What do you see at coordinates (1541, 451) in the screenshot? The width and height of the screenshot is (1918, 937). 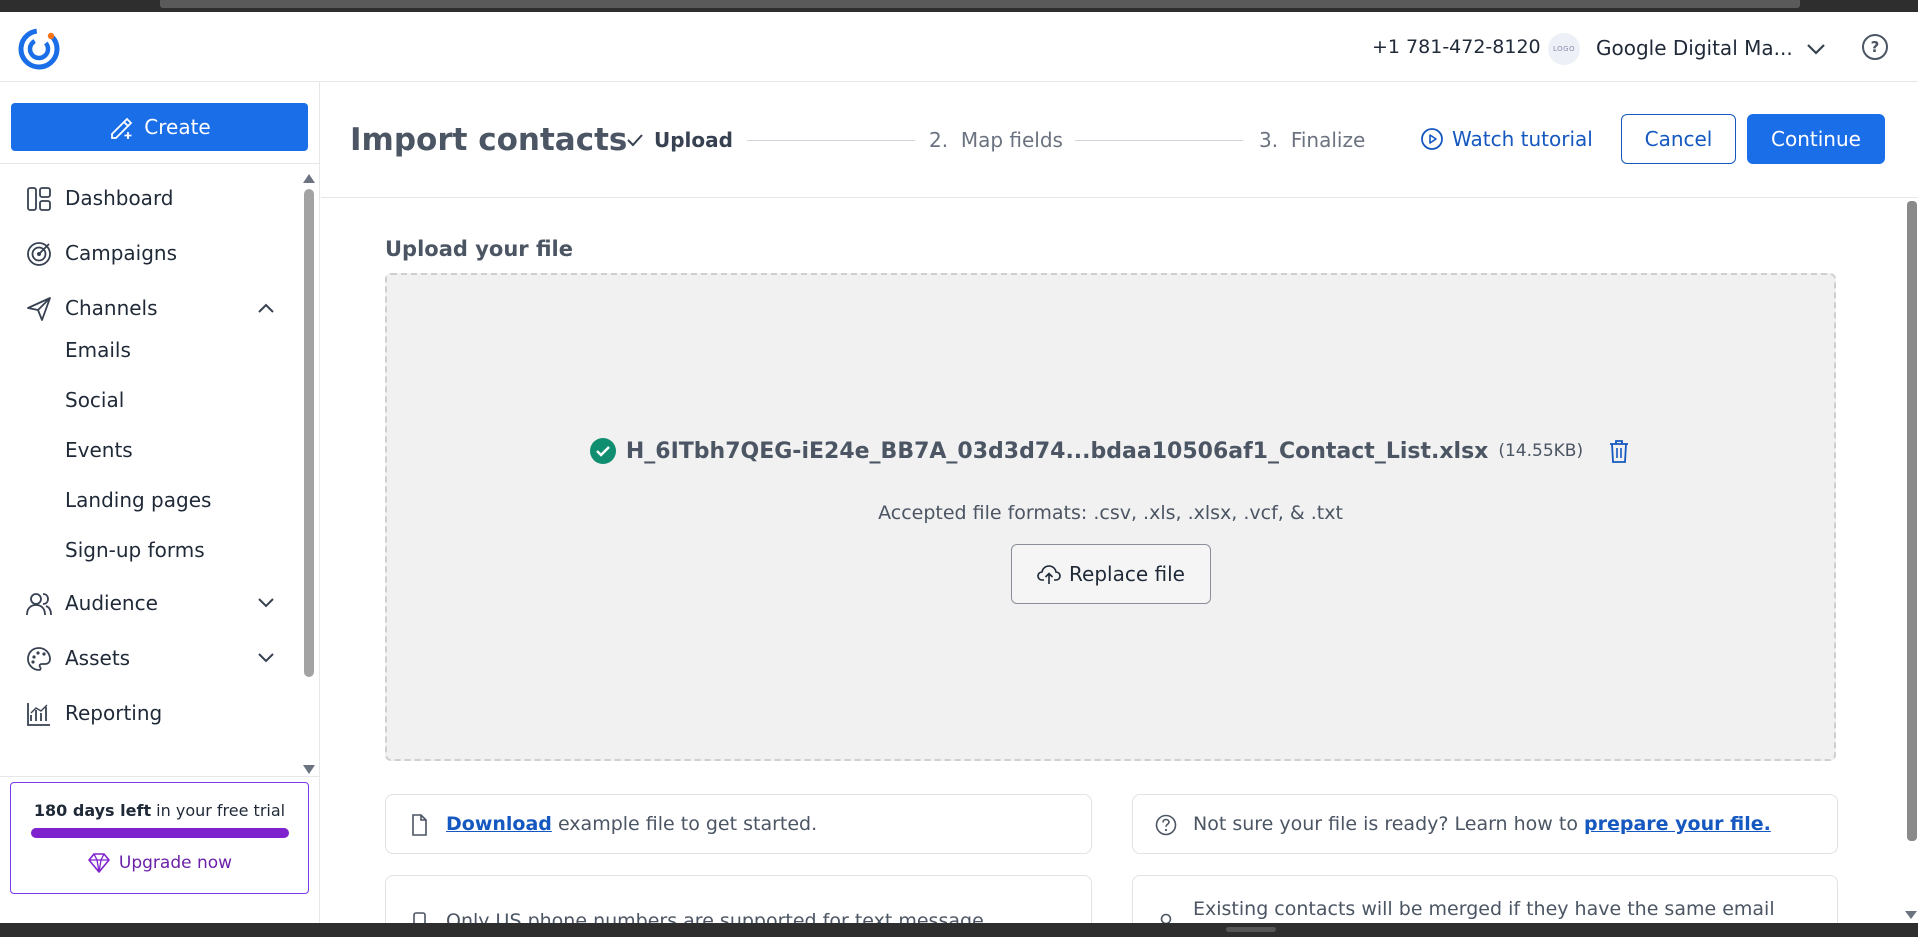 I see `file-size: (14.55KB)` at bounding box center [1541, 451].